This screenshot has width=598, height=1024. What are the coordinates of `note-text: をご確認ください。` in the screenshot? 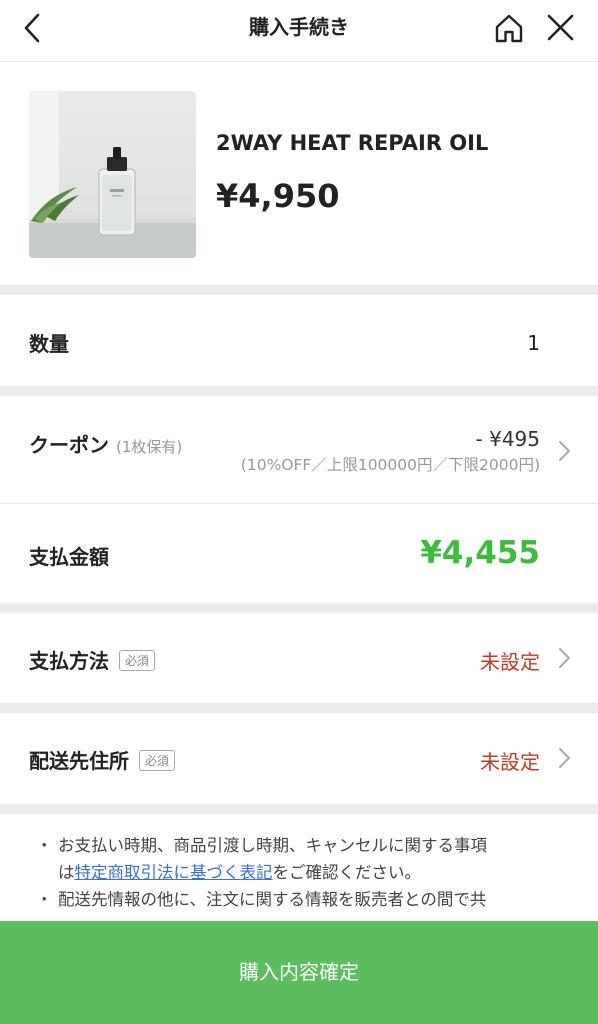 It's located at (347, 872).